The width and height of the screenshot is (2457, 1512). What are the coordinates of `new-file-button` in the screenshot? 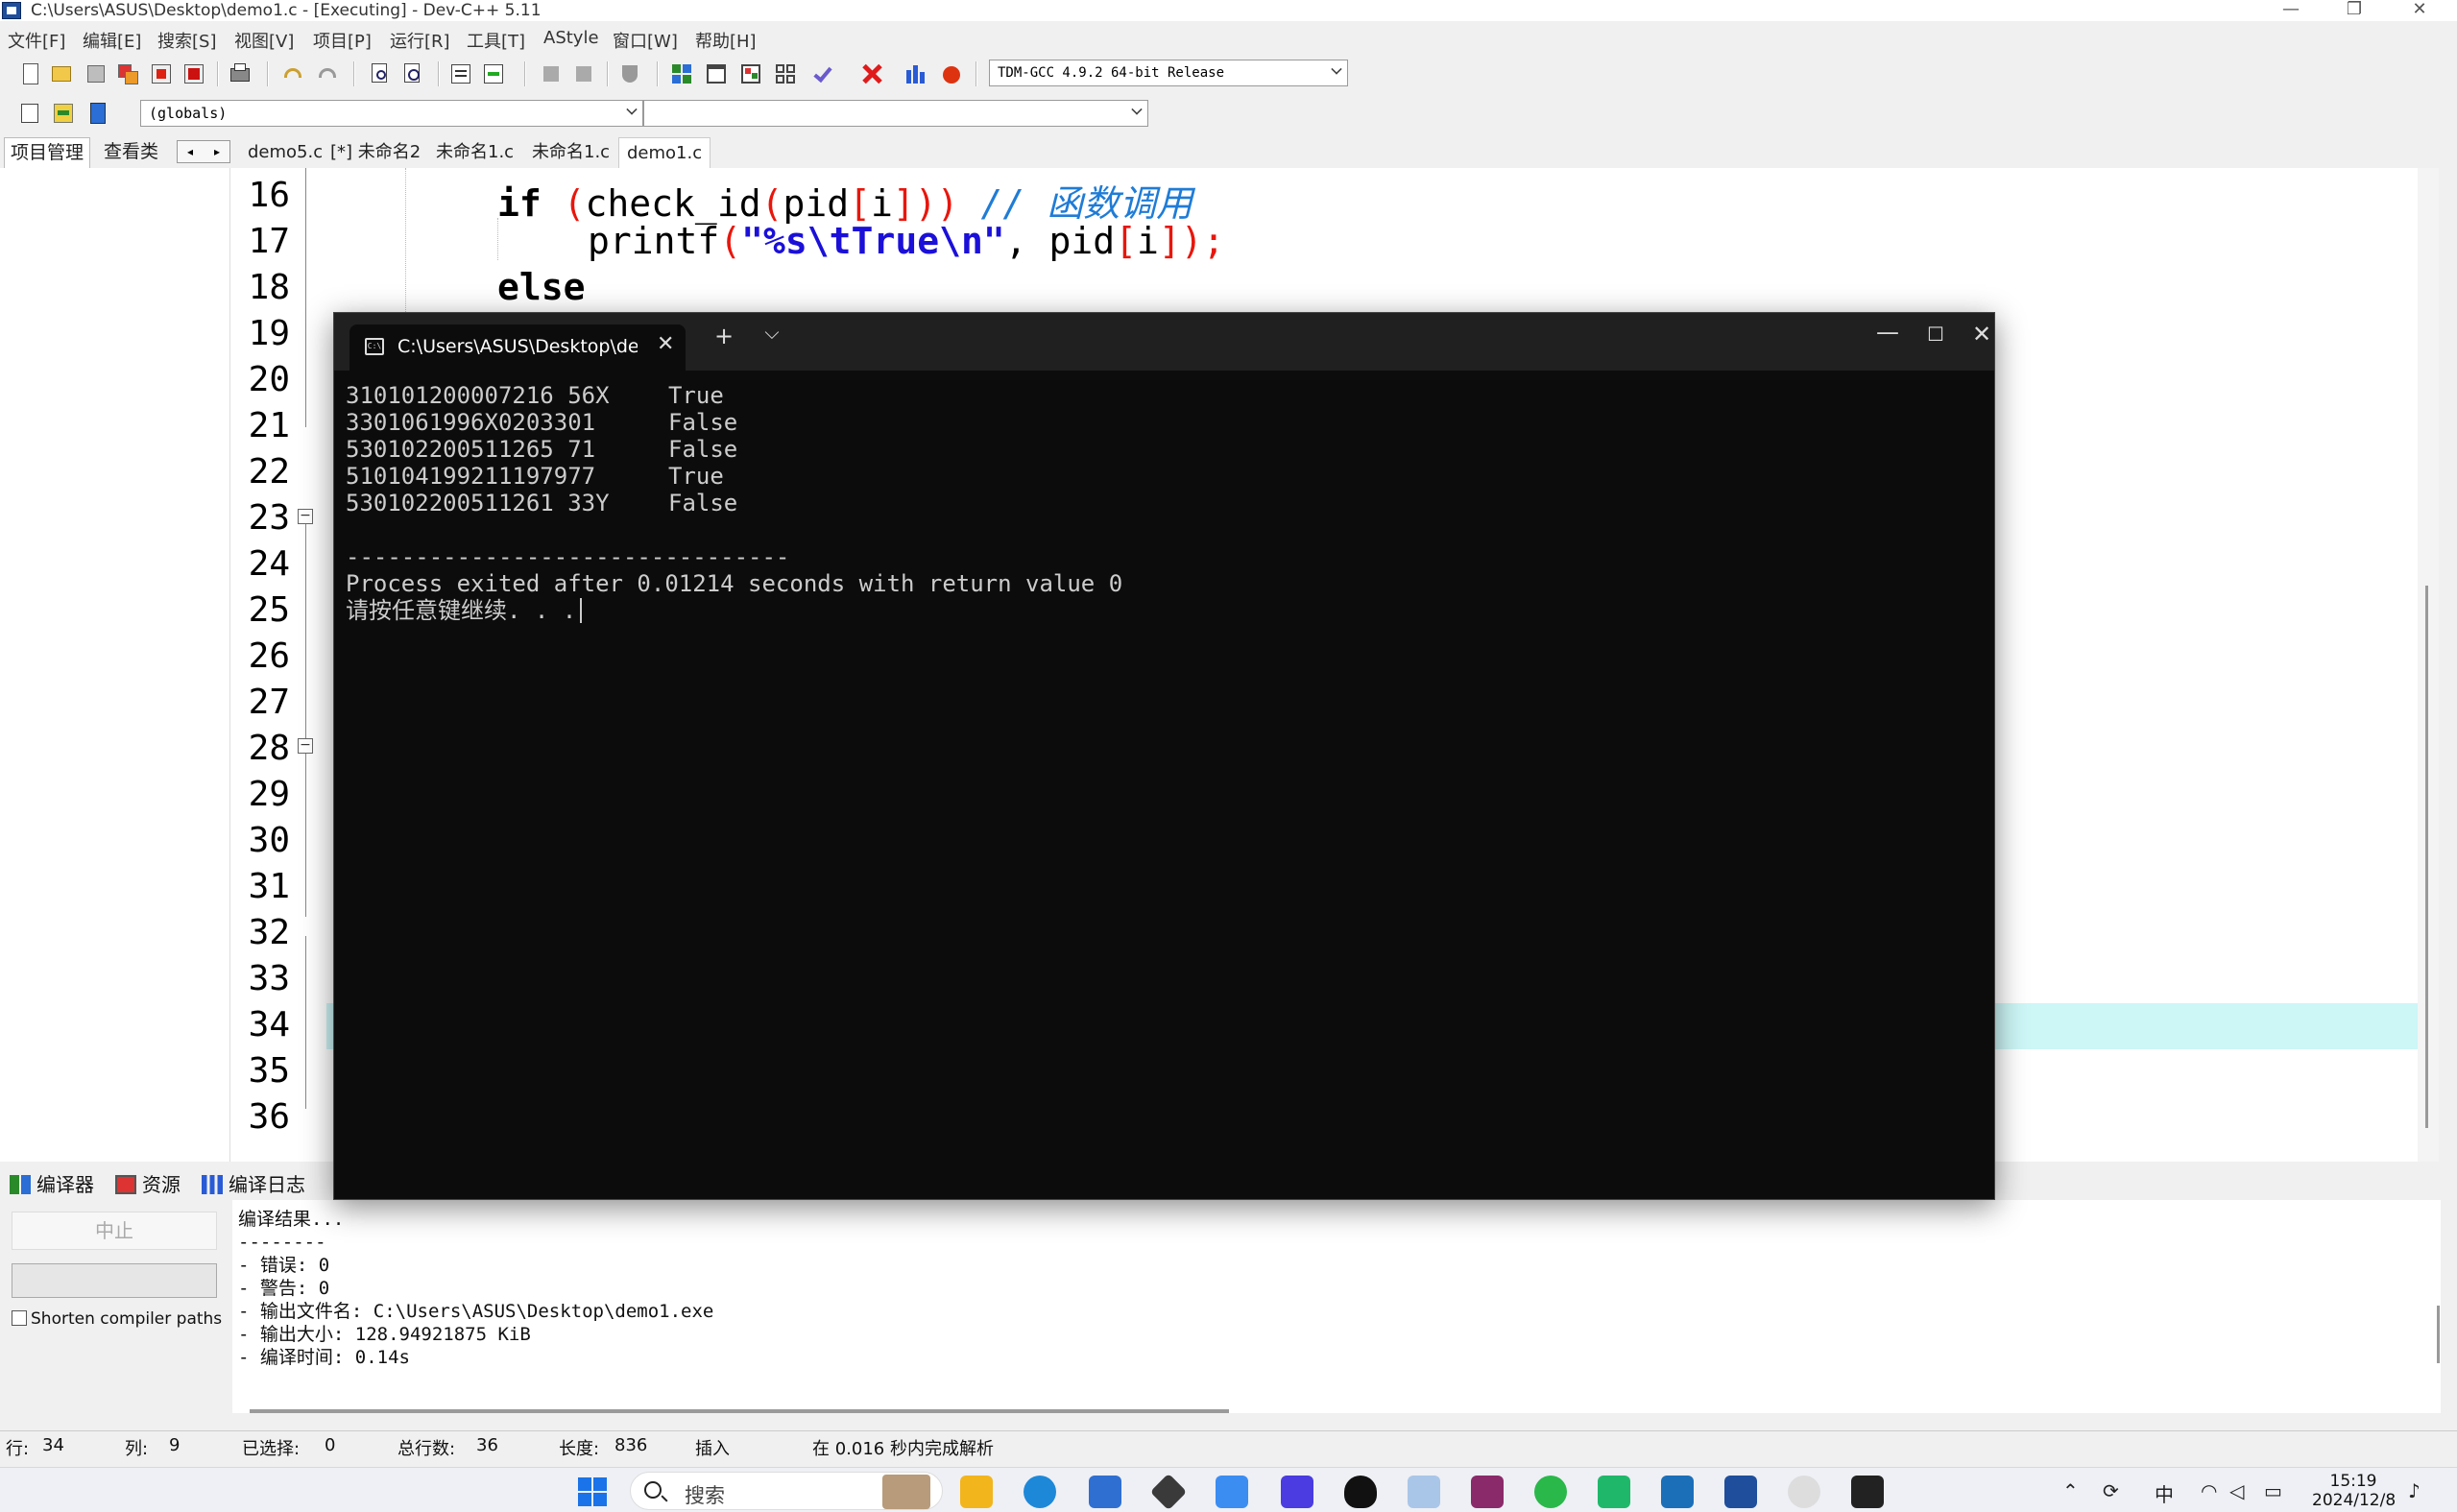 It's located at (31, 73).